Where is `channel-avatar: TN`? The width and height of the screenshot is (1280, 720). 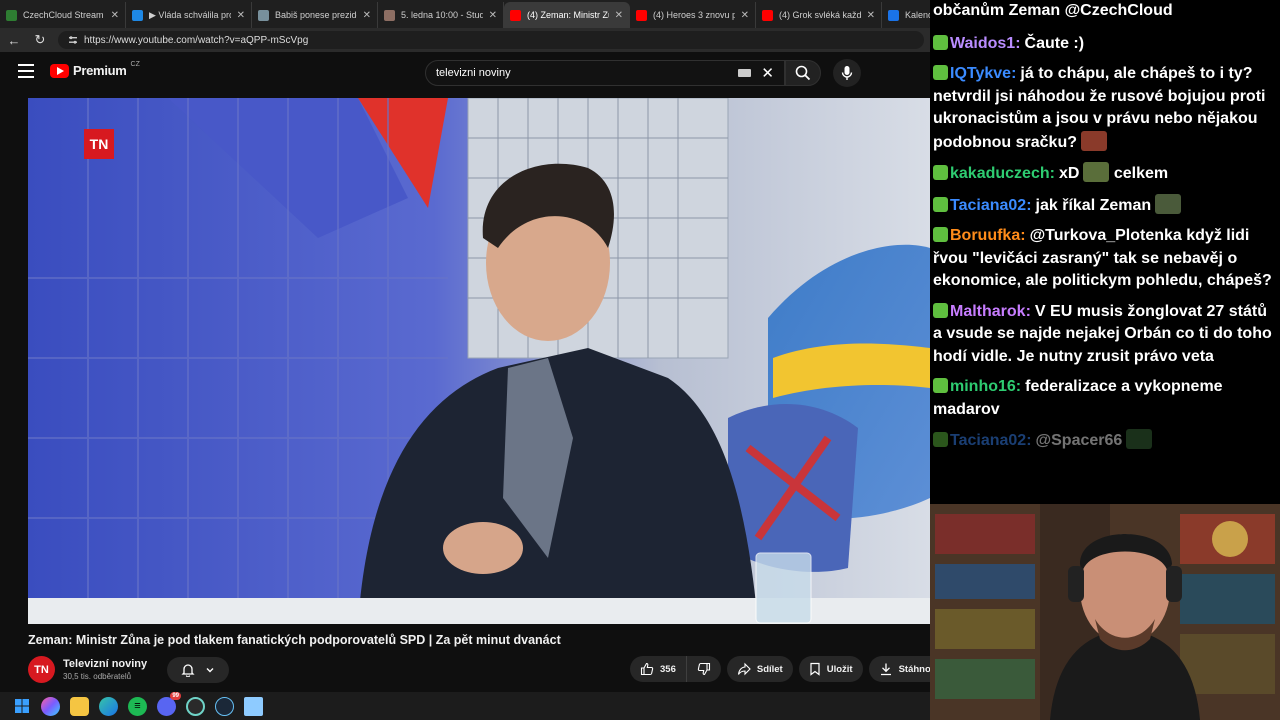
channel-avatar: TN is located at coordinates (41, 669).